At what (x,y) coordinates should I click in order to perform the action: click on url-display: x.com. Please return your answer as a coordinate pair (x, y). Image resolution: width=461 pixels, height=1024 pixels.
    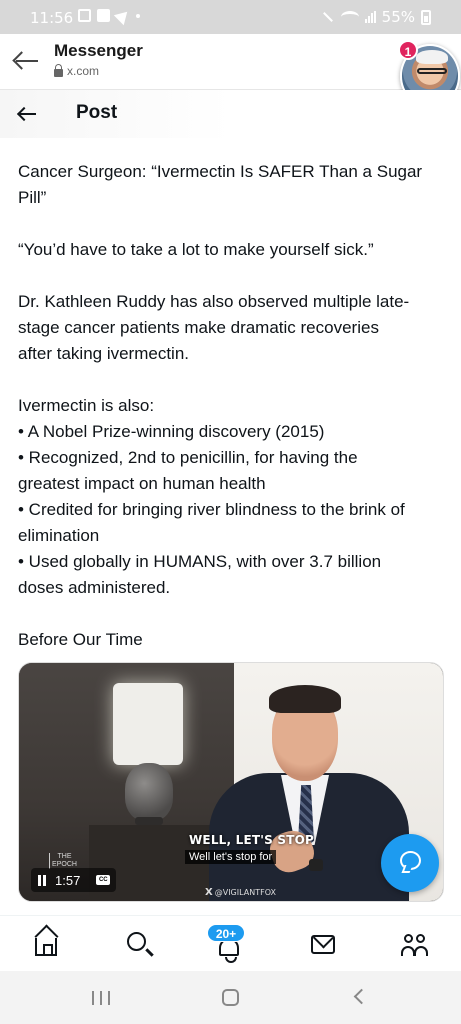
    Looking at the image, I should click on (77, 70).